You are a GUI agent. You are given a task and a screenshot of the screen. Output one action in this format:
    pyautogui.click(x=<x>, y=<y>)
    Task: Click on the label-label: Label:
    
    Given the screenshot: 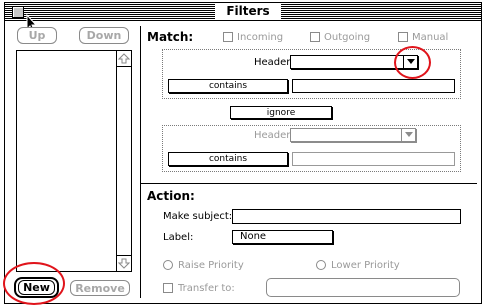 What is the action you would take?
    pyautogui.click(x=178, y=237)
    